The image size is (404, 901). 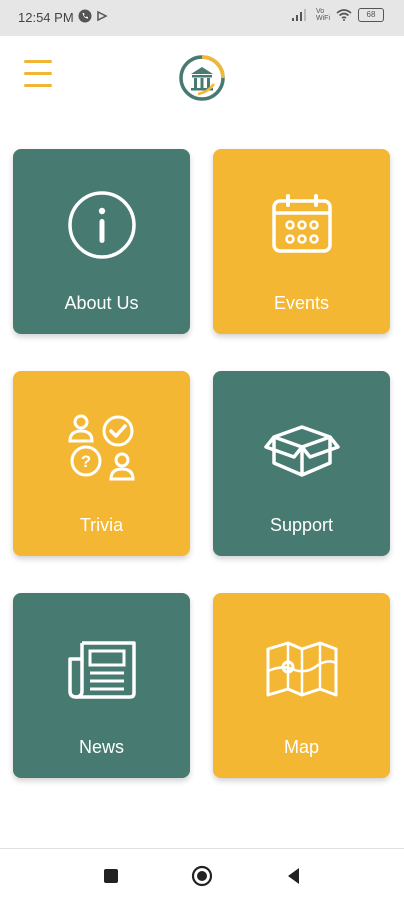 I want to click on tile-trivia: ? Trivia, so click(x=101, y=463).